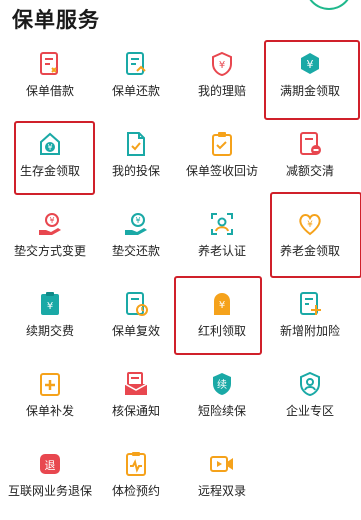  Describe the element at coordinates (309, 331) in the screenshot. I see `service-label: 新增附加险` at that location.